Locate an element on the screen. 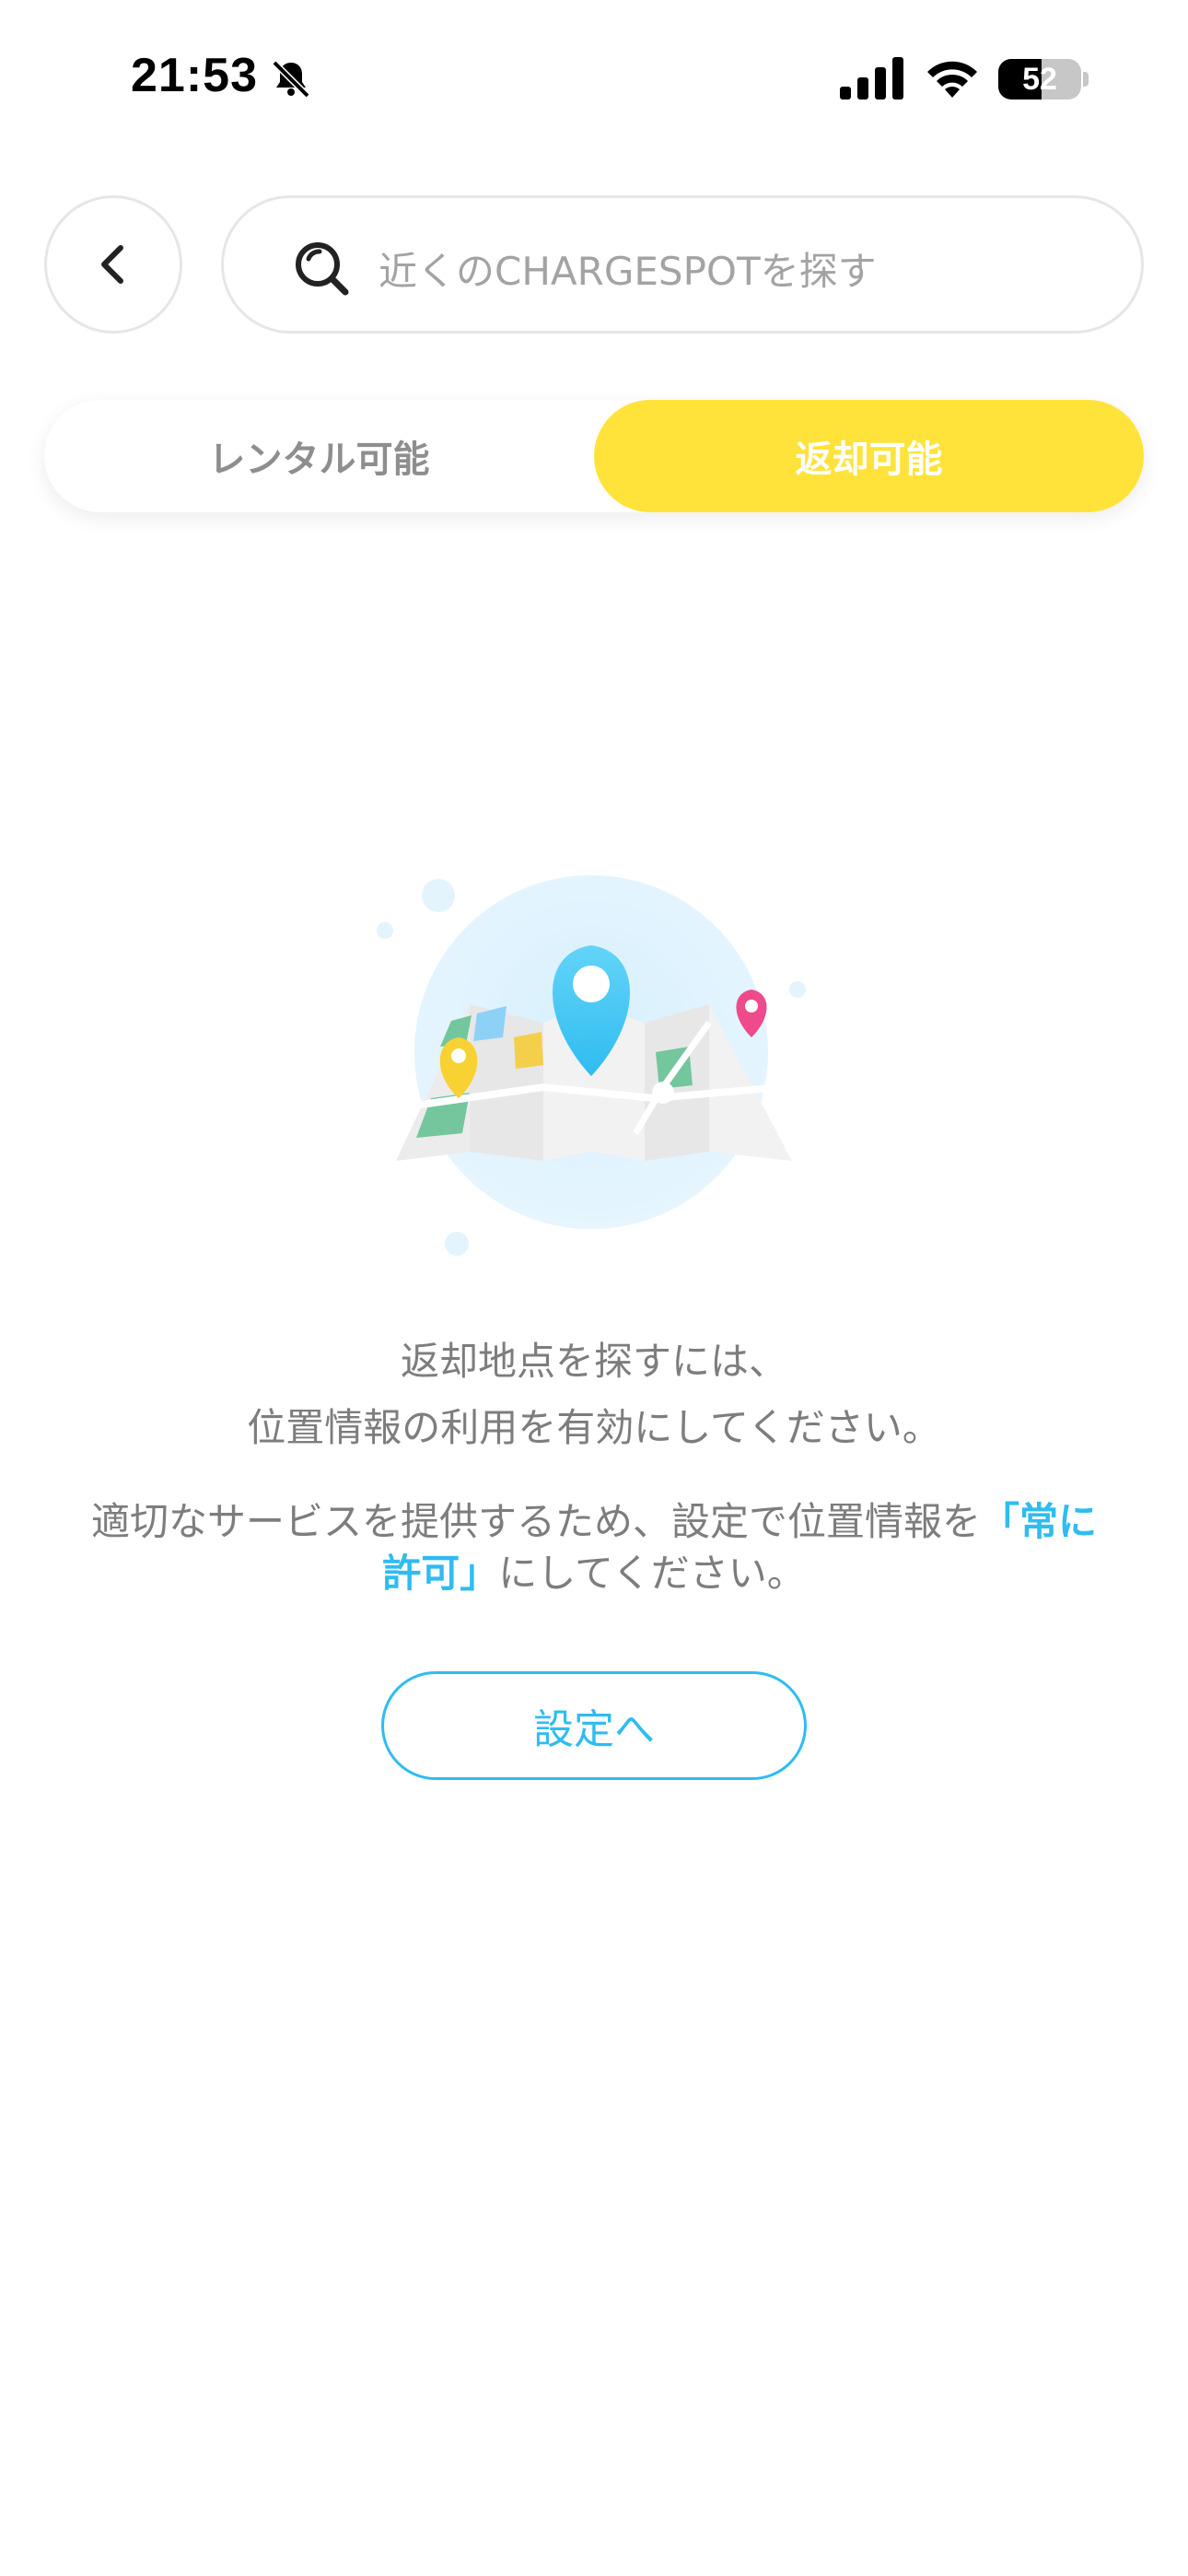 The height and width of the screenshot is (2576, 1188). sub-message-suffix: にしてください。 is located at coordinates (652, 1573).